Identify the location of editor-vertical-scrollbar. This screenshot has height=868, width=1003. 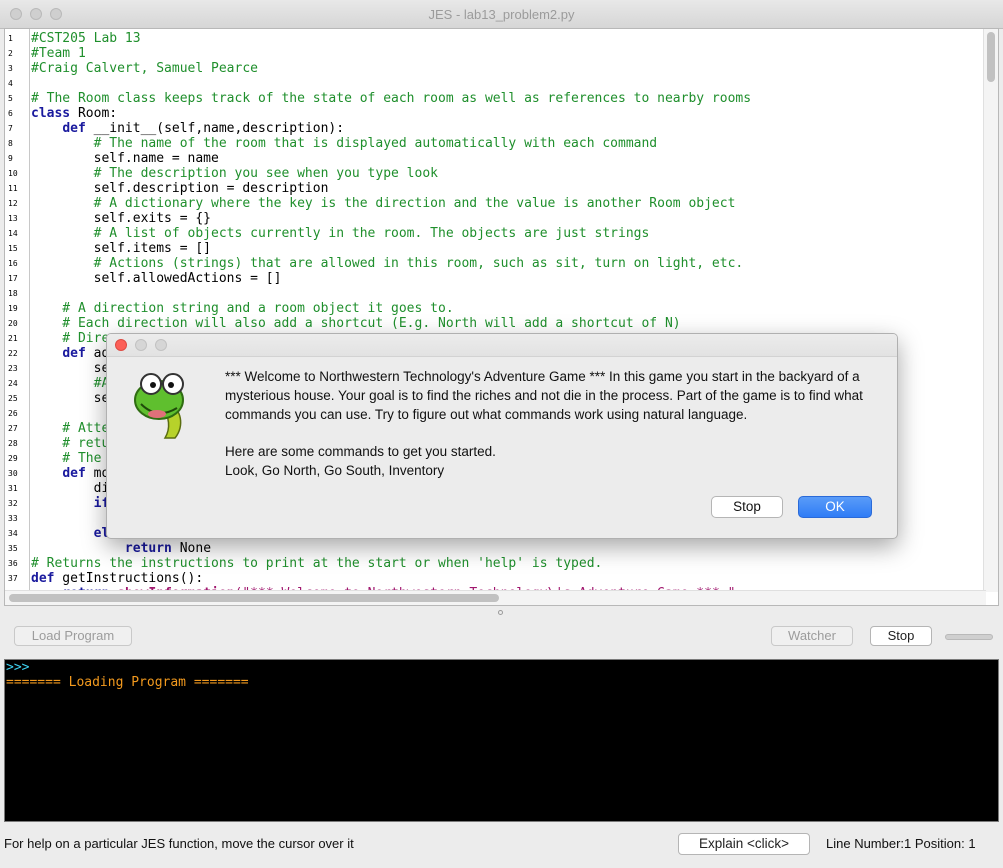
(990, 310).